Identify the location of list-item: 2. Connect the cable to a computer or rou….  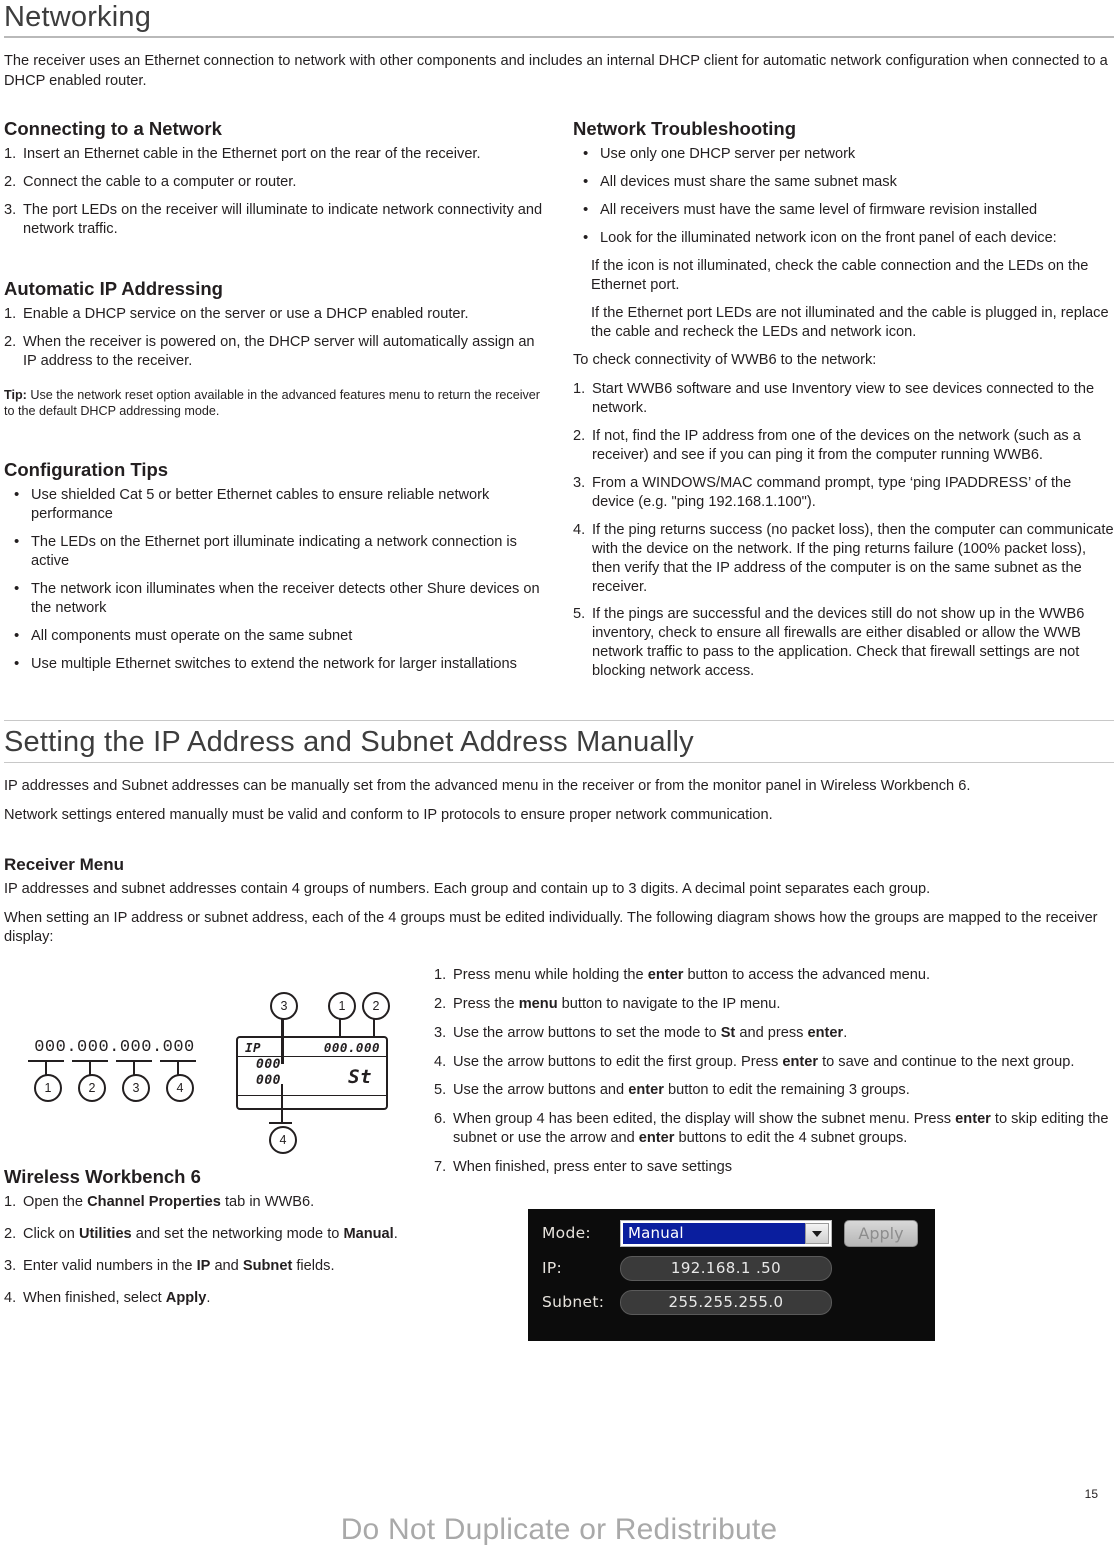
(274, 182).